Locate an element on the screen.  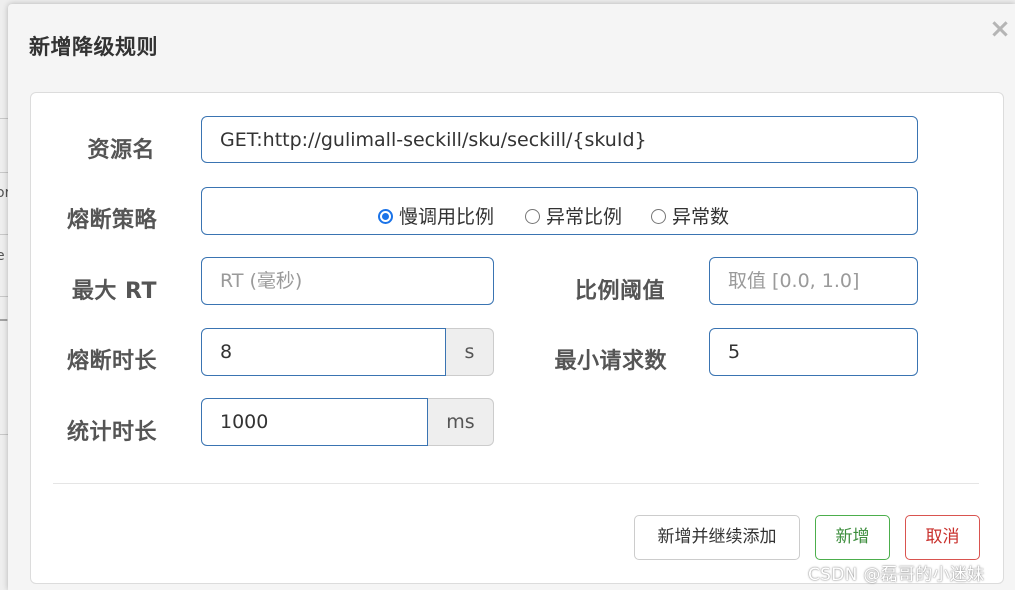
radio-error-count: 异常数 is located at coordinates (690, 215).